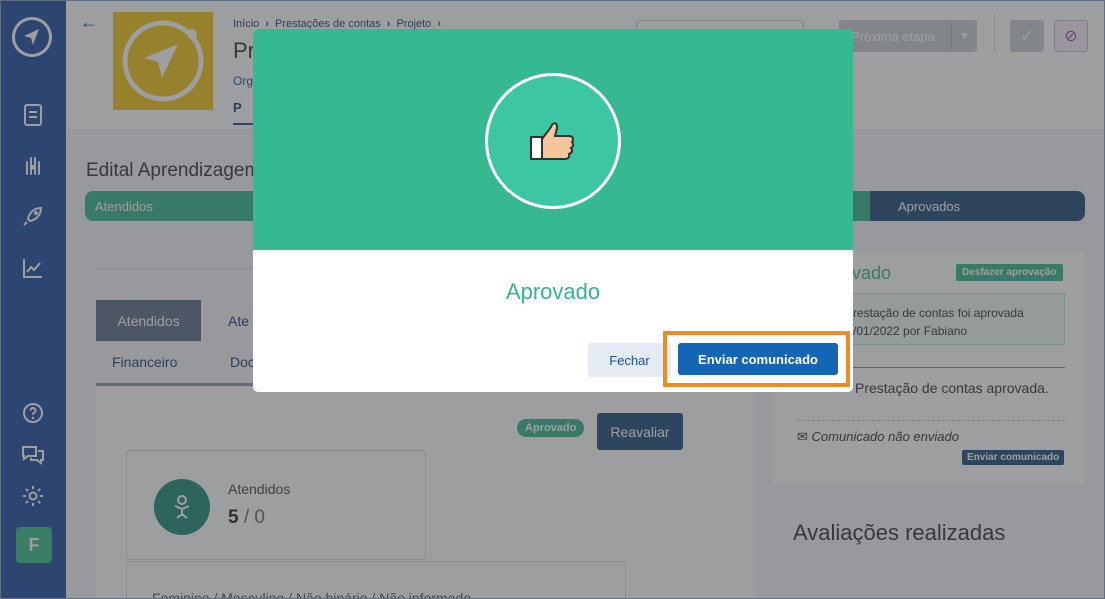  I want to click on thumbs-up-icon, so click(553, 141).